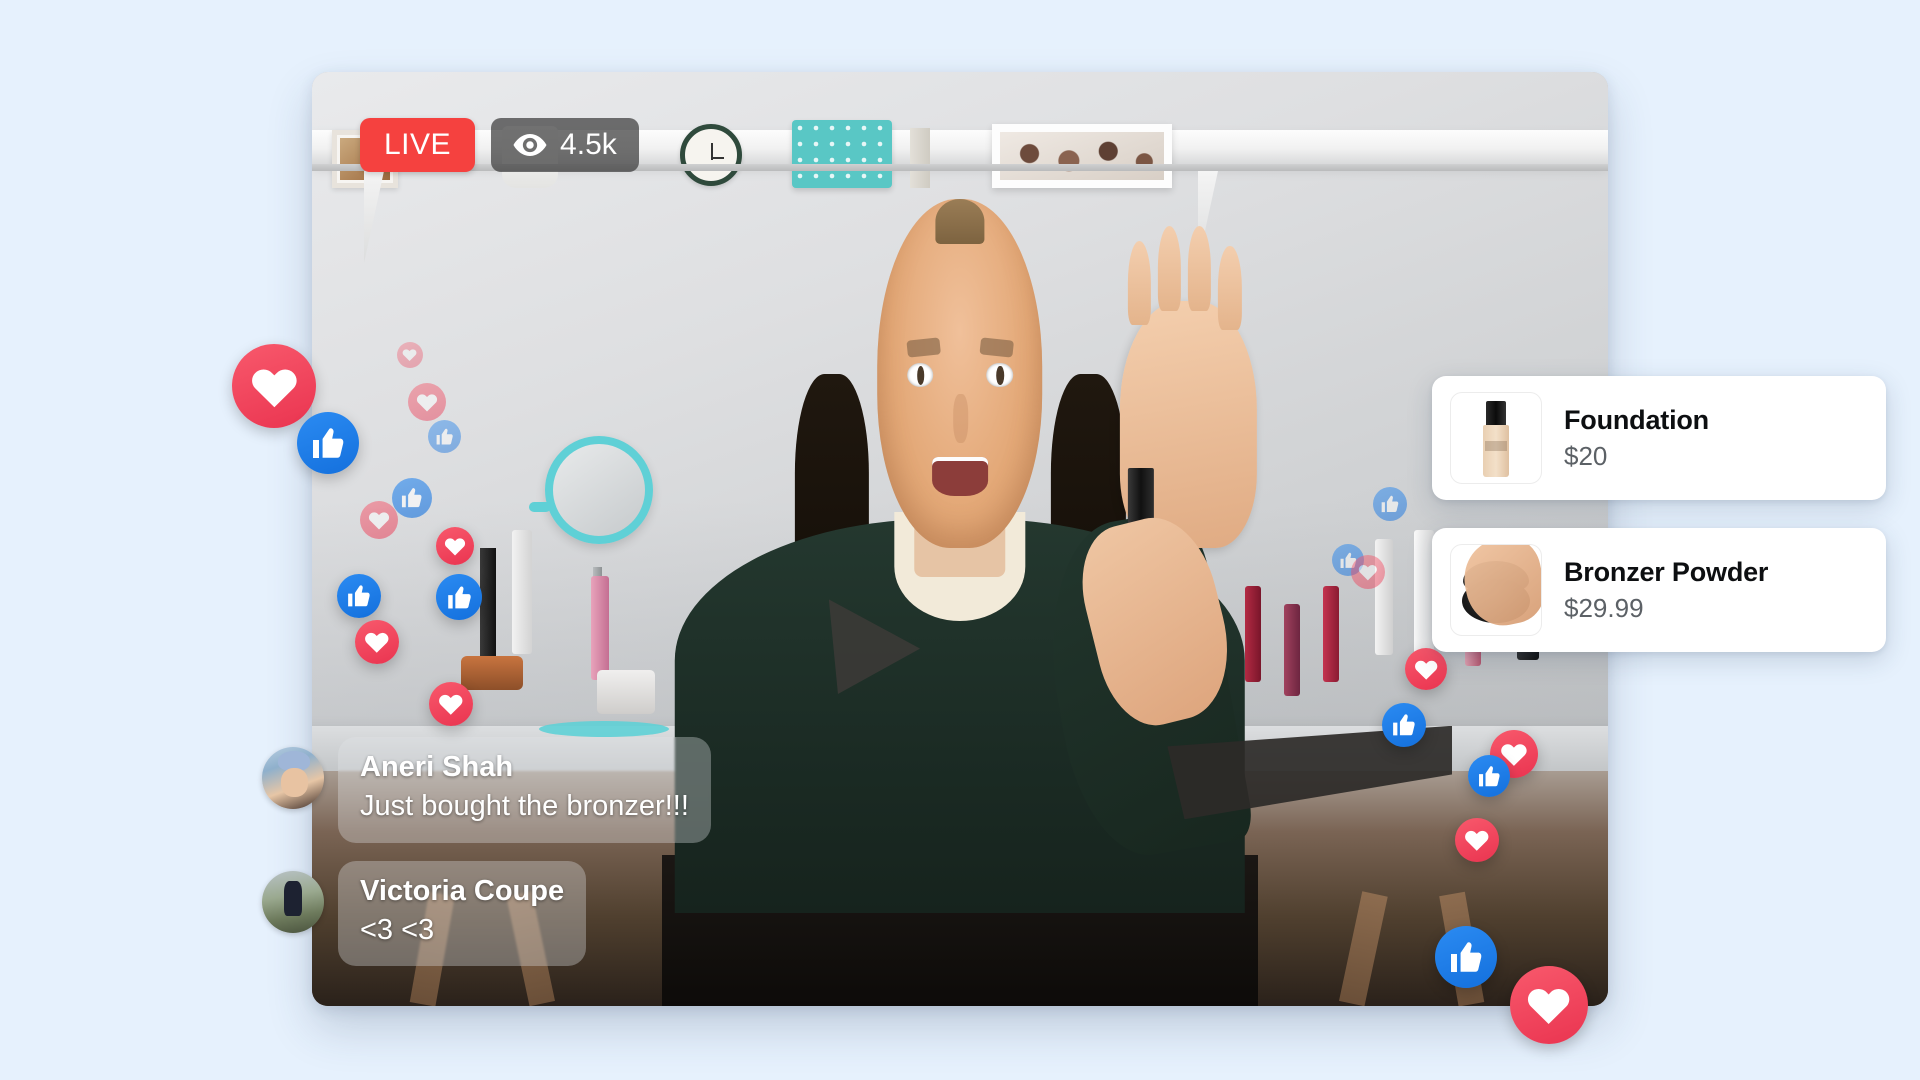 Image resolution: width=1920 pixels, height=1080 pixels. What do you see at coordinates (397, 929) in the screenshot?
I see `comment-text: <3 <3` at bounding box center [397, 929].